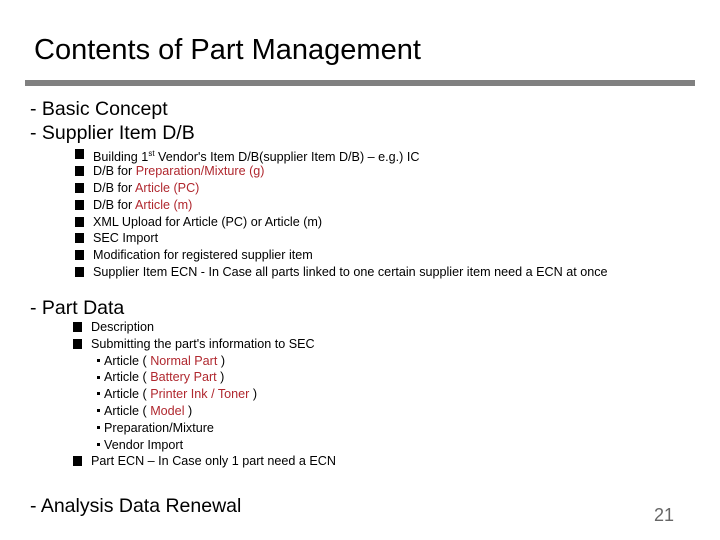 The height and width of the screenshot is (540, 720). What do you see at coordinates (204, 377) in the screenshot?
I see `sub-list-item: Article ( Battery Part )` at bounding box center [204, 377].